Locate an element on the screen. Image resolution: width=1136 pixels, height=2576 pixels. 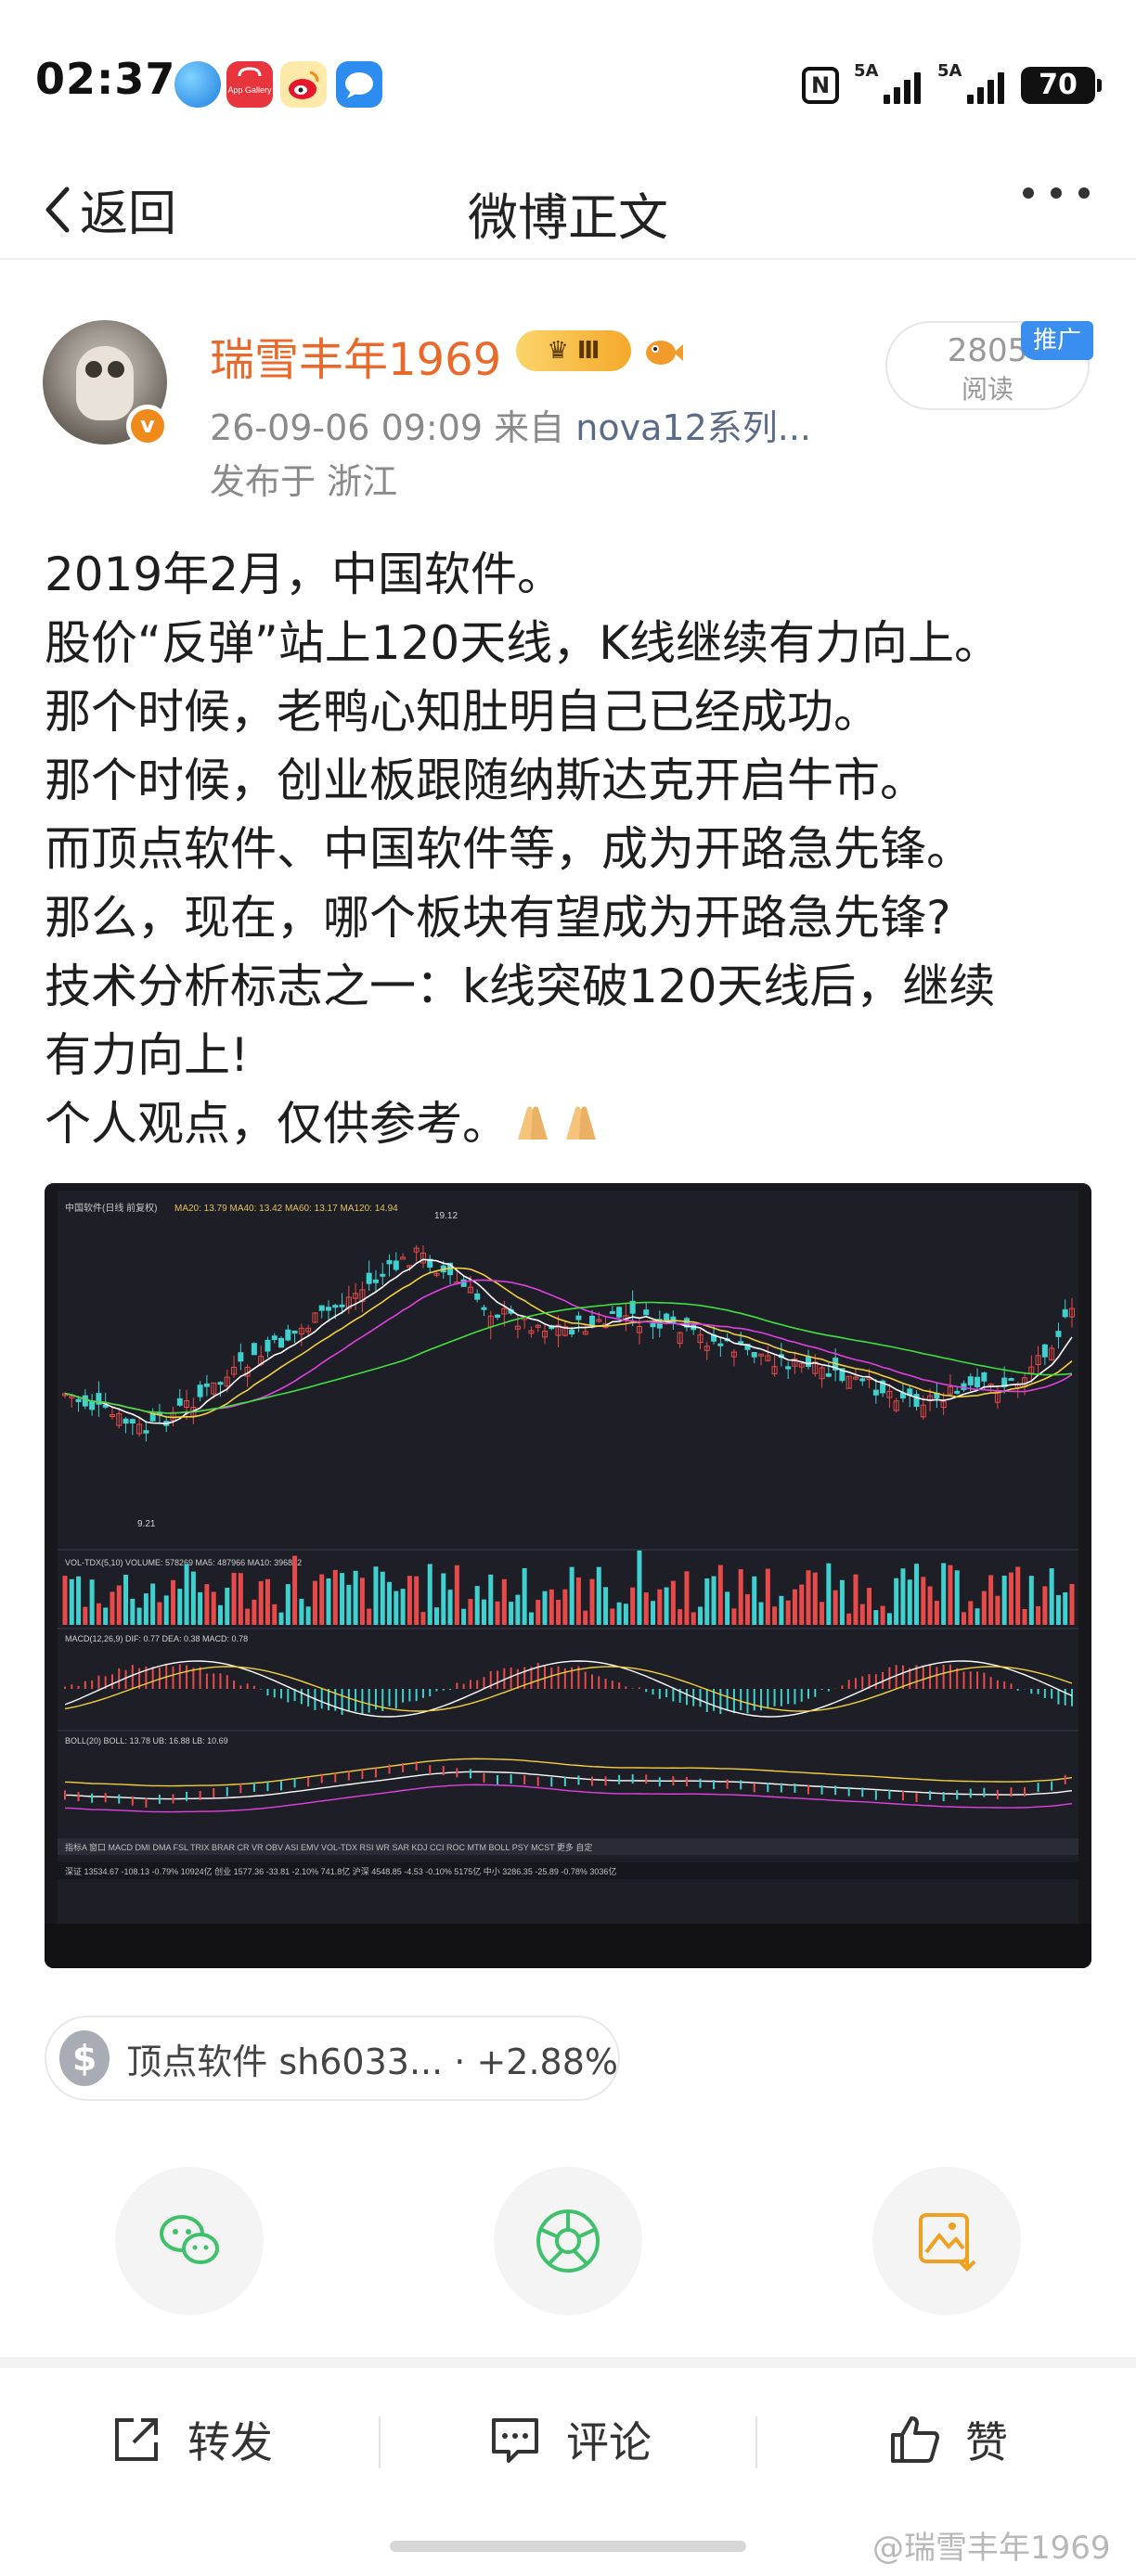
promote-tag: 推广 is located at coordinates (1057, 340).